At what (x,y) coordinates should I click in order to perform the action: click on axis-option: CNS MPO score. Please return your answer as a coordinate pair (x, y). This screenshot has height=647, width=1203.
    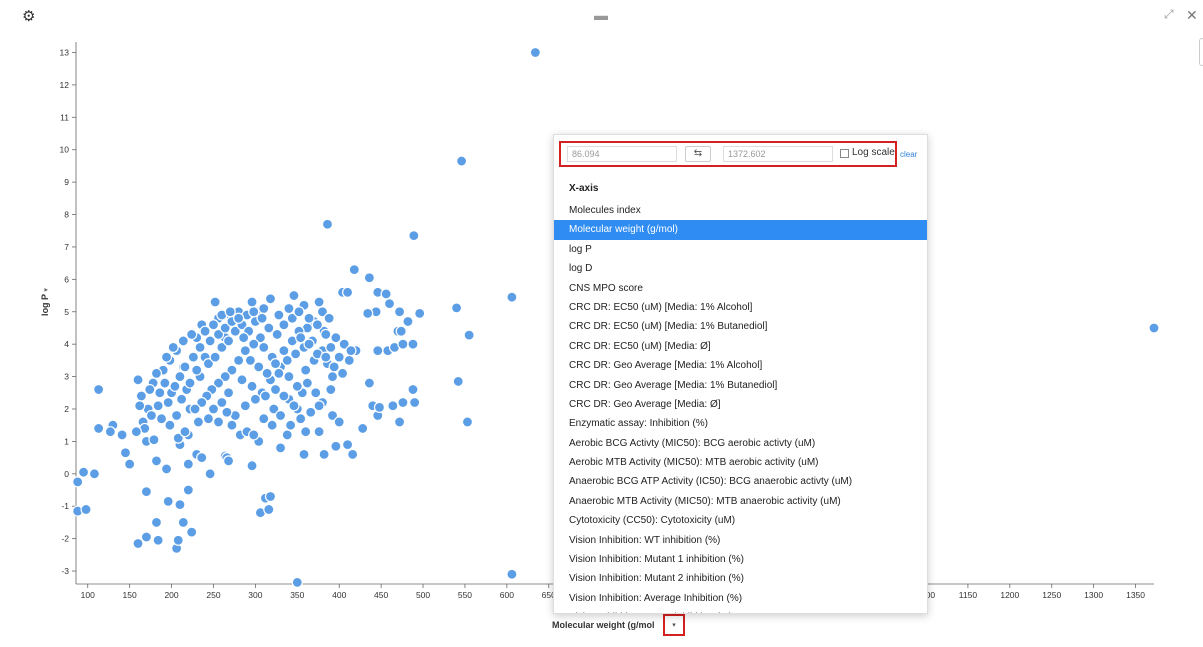
    Looking at the image, I should click on (740, 288).